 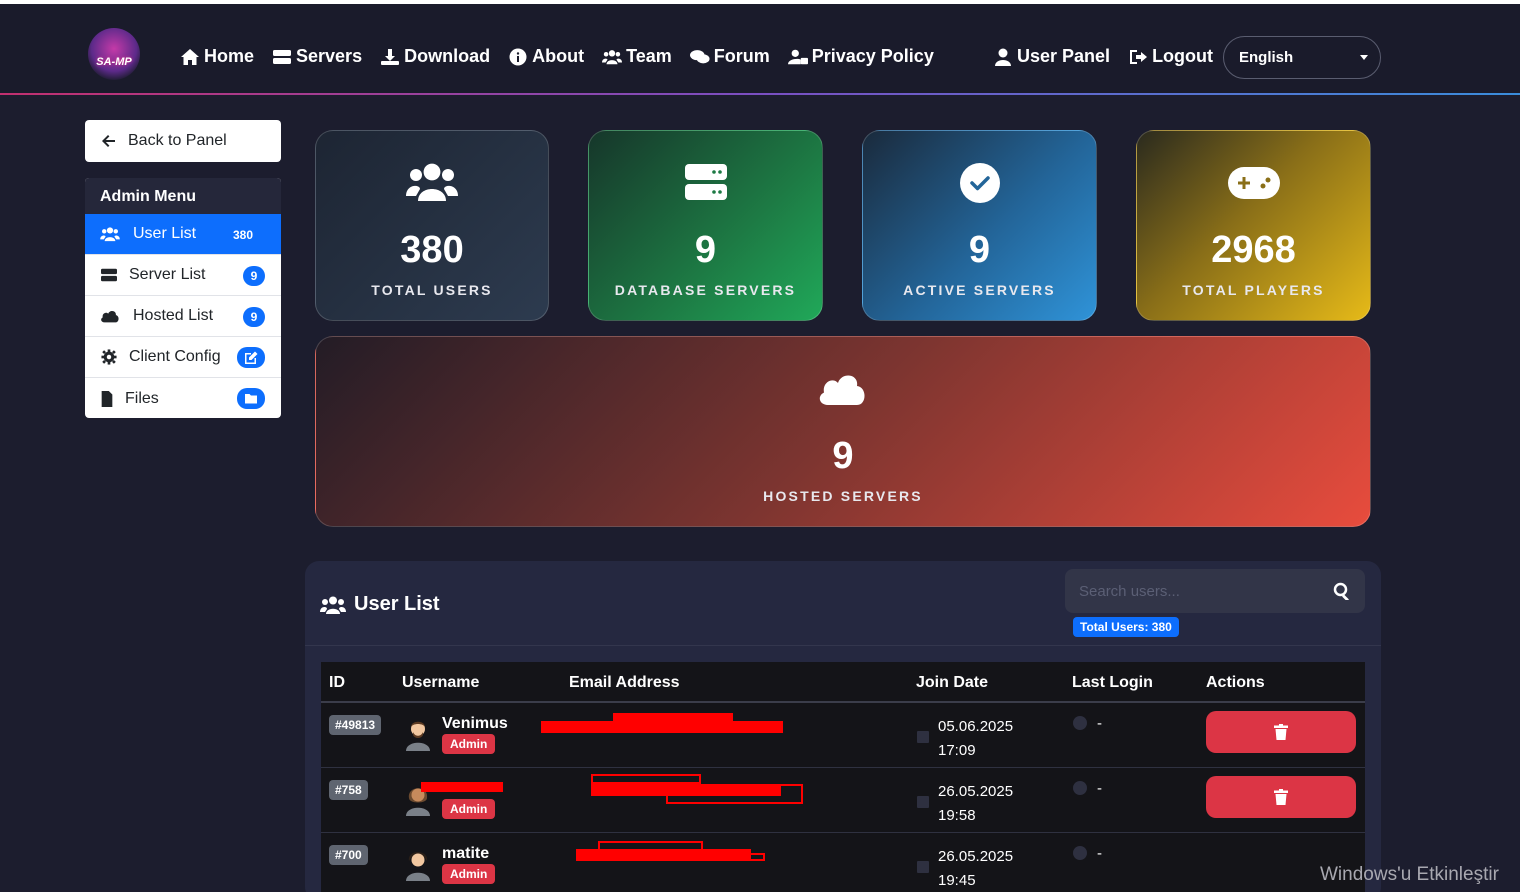 I want to click on user-icon, so click(x=1003, y=57).